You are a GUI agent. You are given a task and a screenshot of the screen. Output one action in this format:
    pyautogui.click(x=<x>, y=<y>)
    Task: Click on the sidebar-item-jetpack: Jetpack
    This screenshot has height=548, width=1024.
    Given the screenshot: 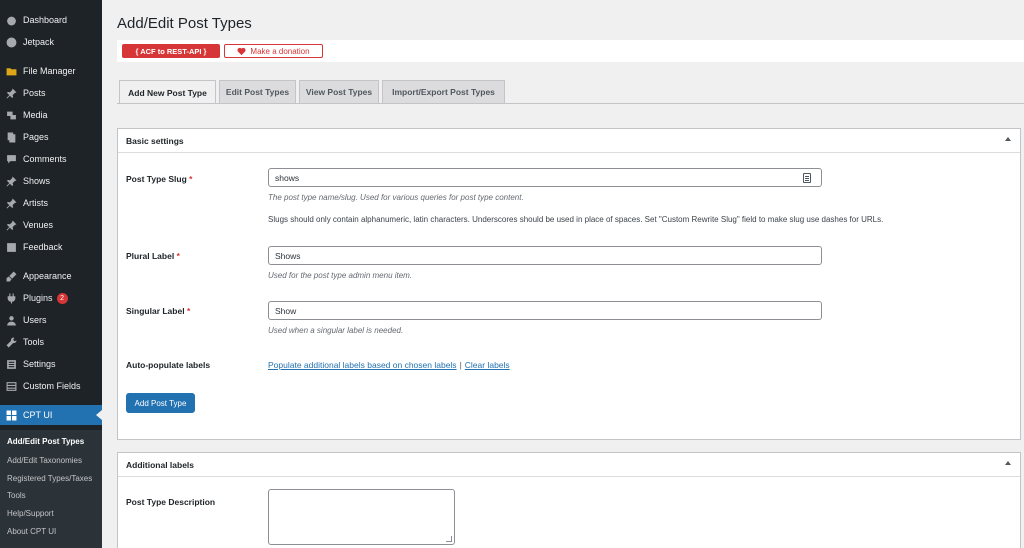 What is the action you would take?
    pyautogui.click(x=51, y=42)
    